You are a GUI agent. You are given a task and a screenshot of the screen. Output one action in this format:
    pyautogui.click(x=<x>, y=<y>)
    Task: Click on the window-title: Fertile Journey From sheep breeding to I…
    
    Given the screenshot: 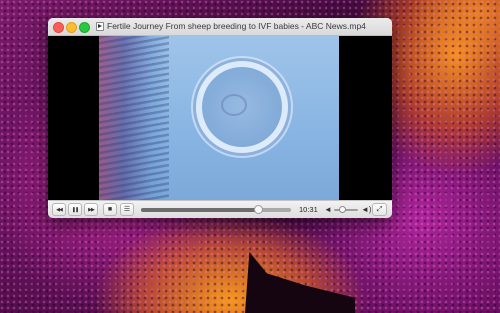 What is the action you would take?
    pyautogui.click(x=236, y=26)
    